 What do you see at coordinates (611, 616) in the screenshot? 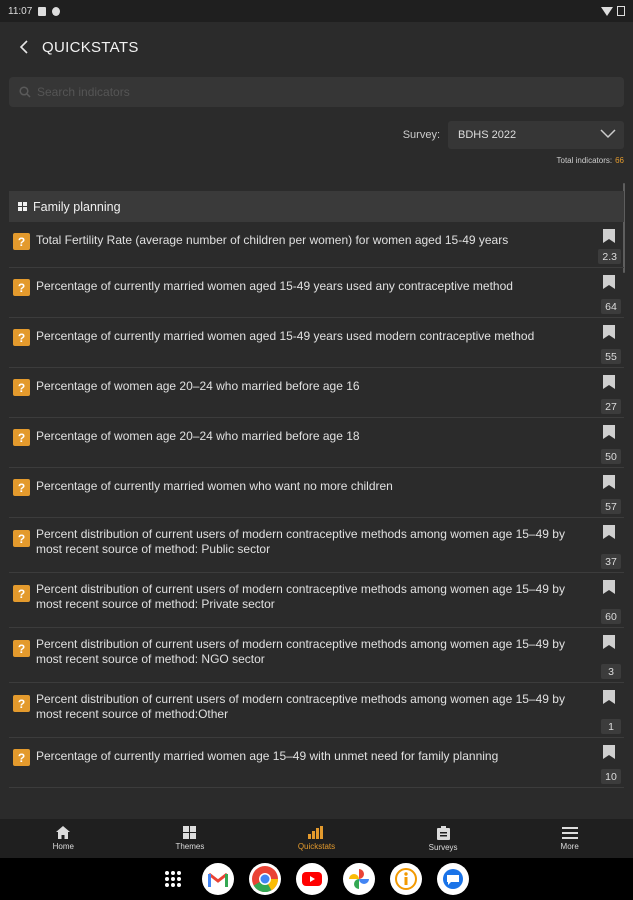
I see `indicator-value: 60` at bounding box center [611, 616].